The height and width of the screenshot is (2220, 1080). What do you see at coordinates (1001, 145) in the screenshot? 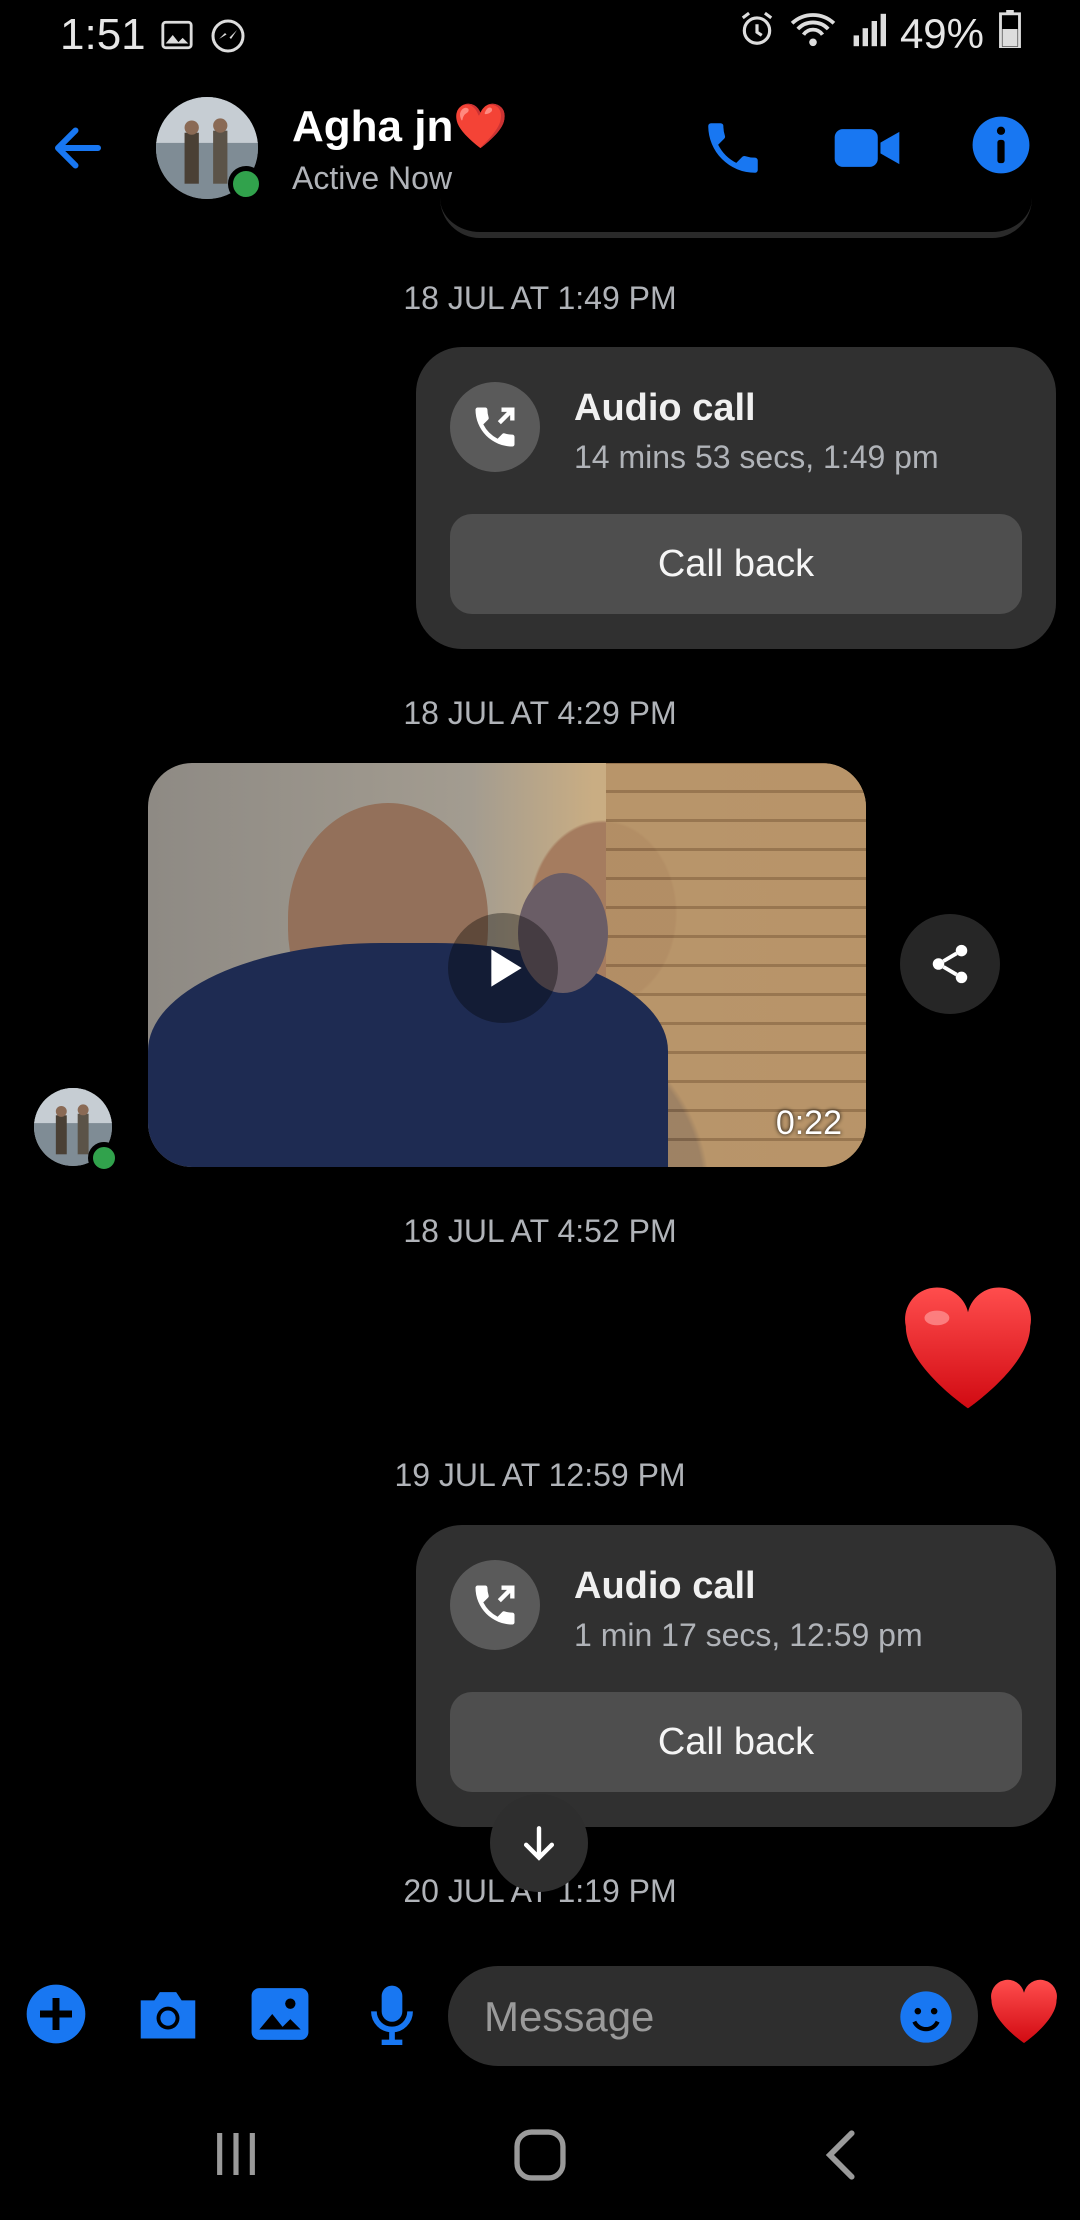
I see `info-icon` at bounding box center [1001, 145].